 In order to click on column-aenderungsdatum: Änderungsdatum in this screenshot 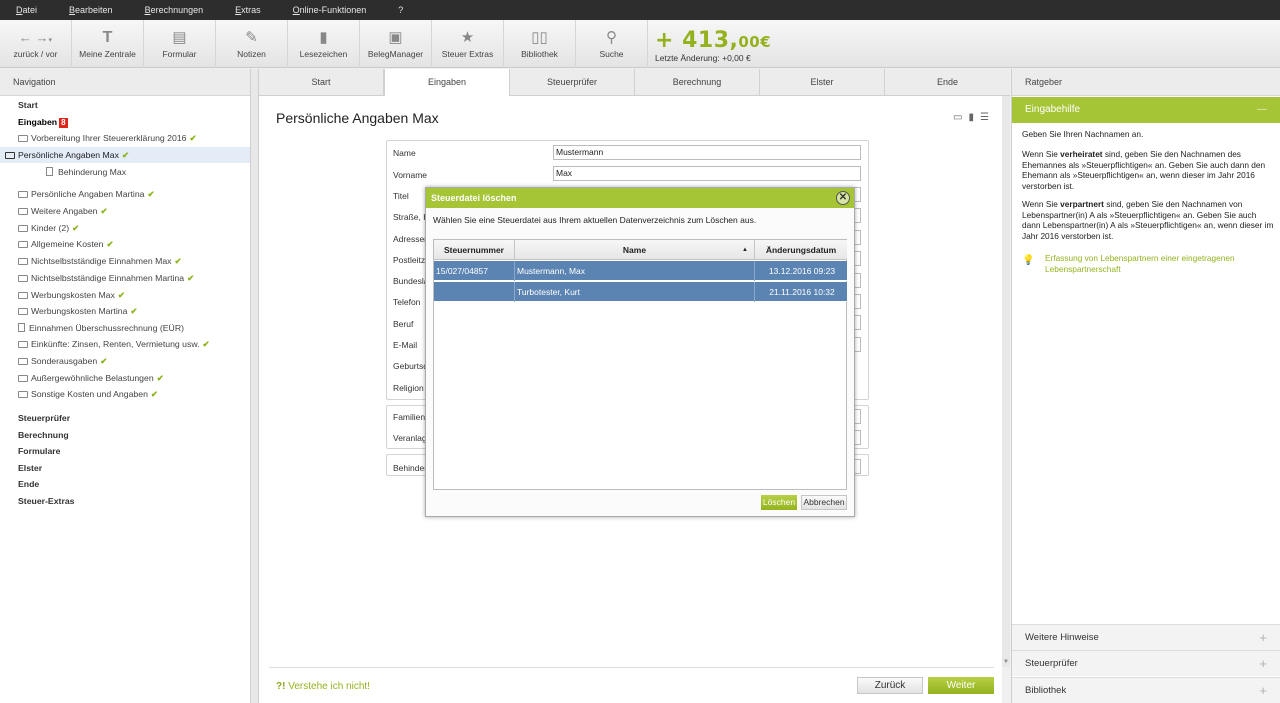, I will do `click(801, 250)`.